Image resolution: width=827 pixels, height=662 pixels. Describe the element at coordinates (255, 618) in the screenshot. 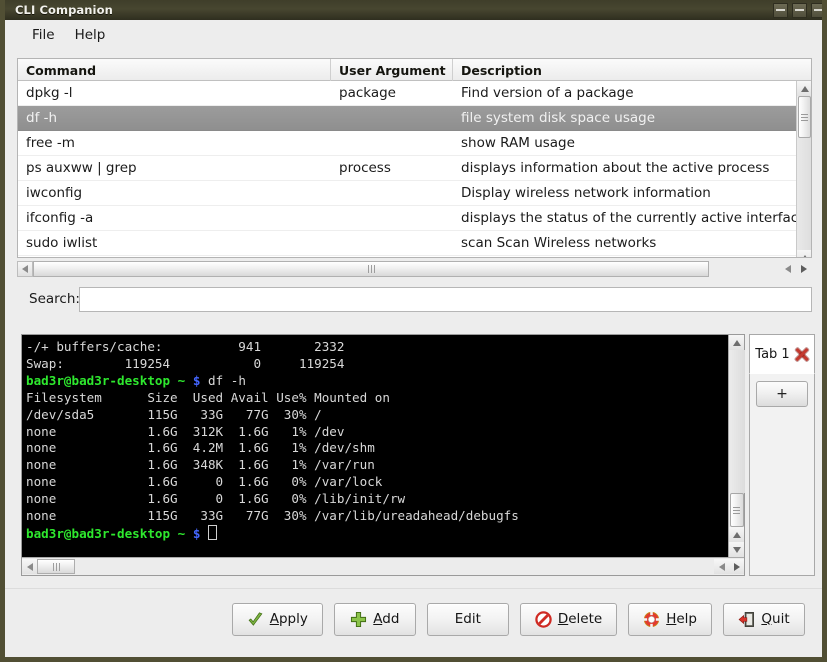

I see `check-icon` at that location.